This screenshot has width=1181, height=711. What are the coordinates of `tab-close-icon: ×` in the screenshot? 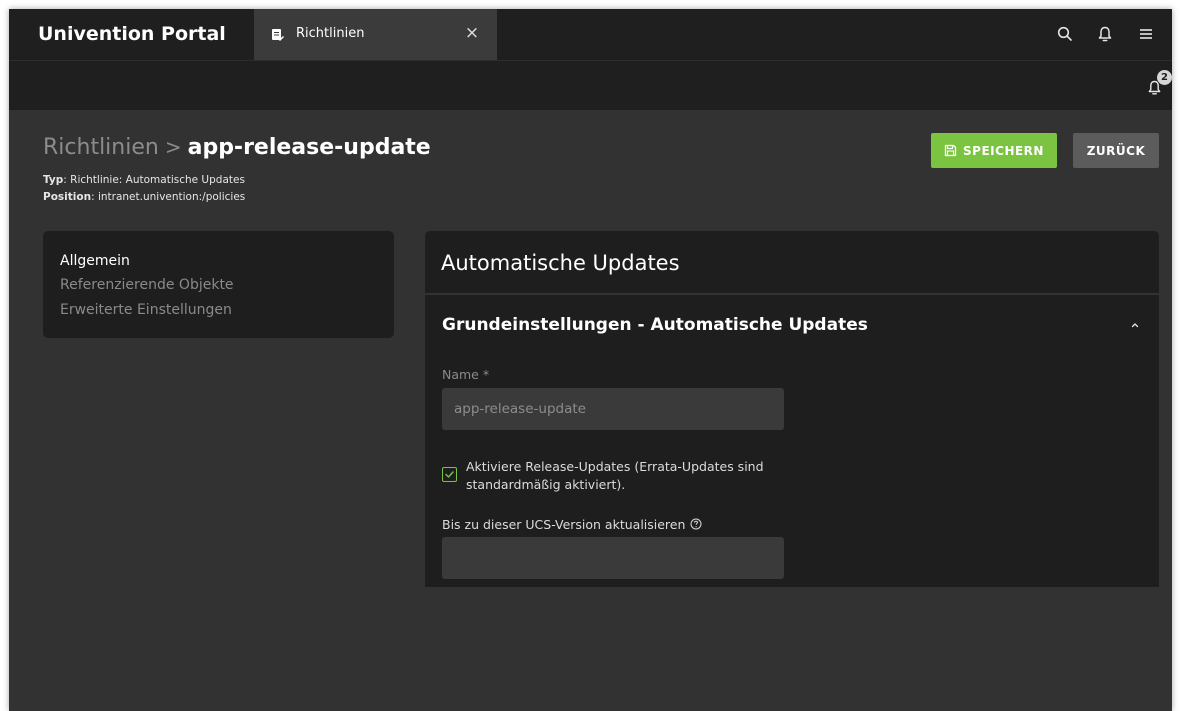 It's located at (472, 33).